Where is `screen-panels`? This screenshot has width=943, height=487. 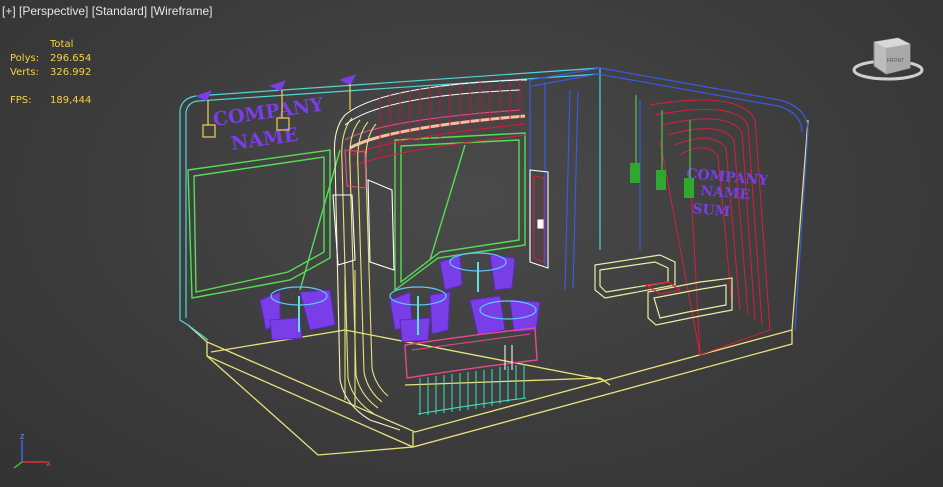
screen-panels is located at coordinates (356, 215).